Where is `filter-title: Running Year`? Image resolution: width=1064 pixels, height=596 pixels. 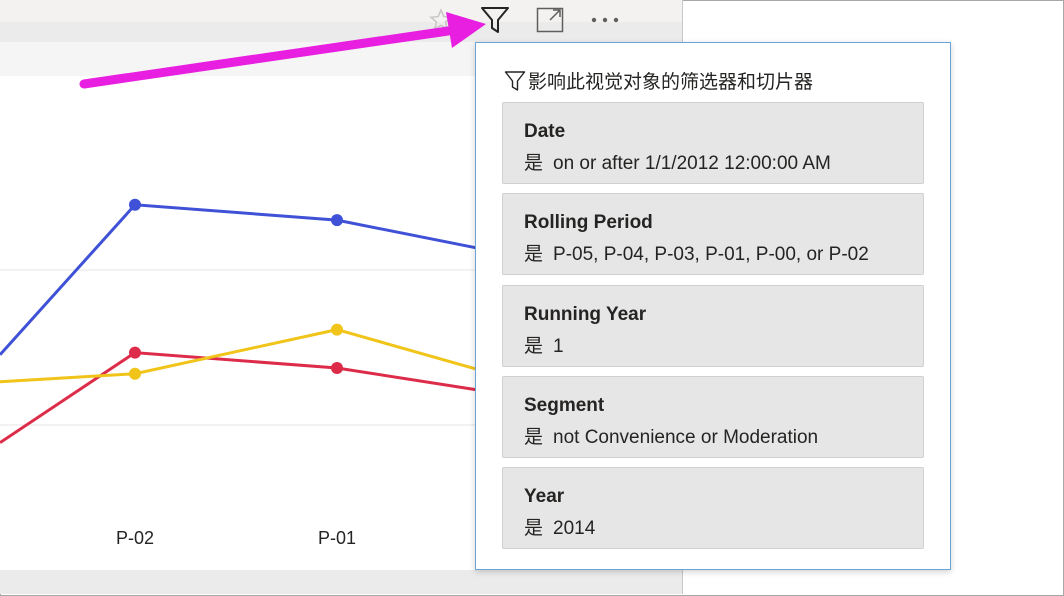 filter-title: Running Year is located at coordinates (585, 314).